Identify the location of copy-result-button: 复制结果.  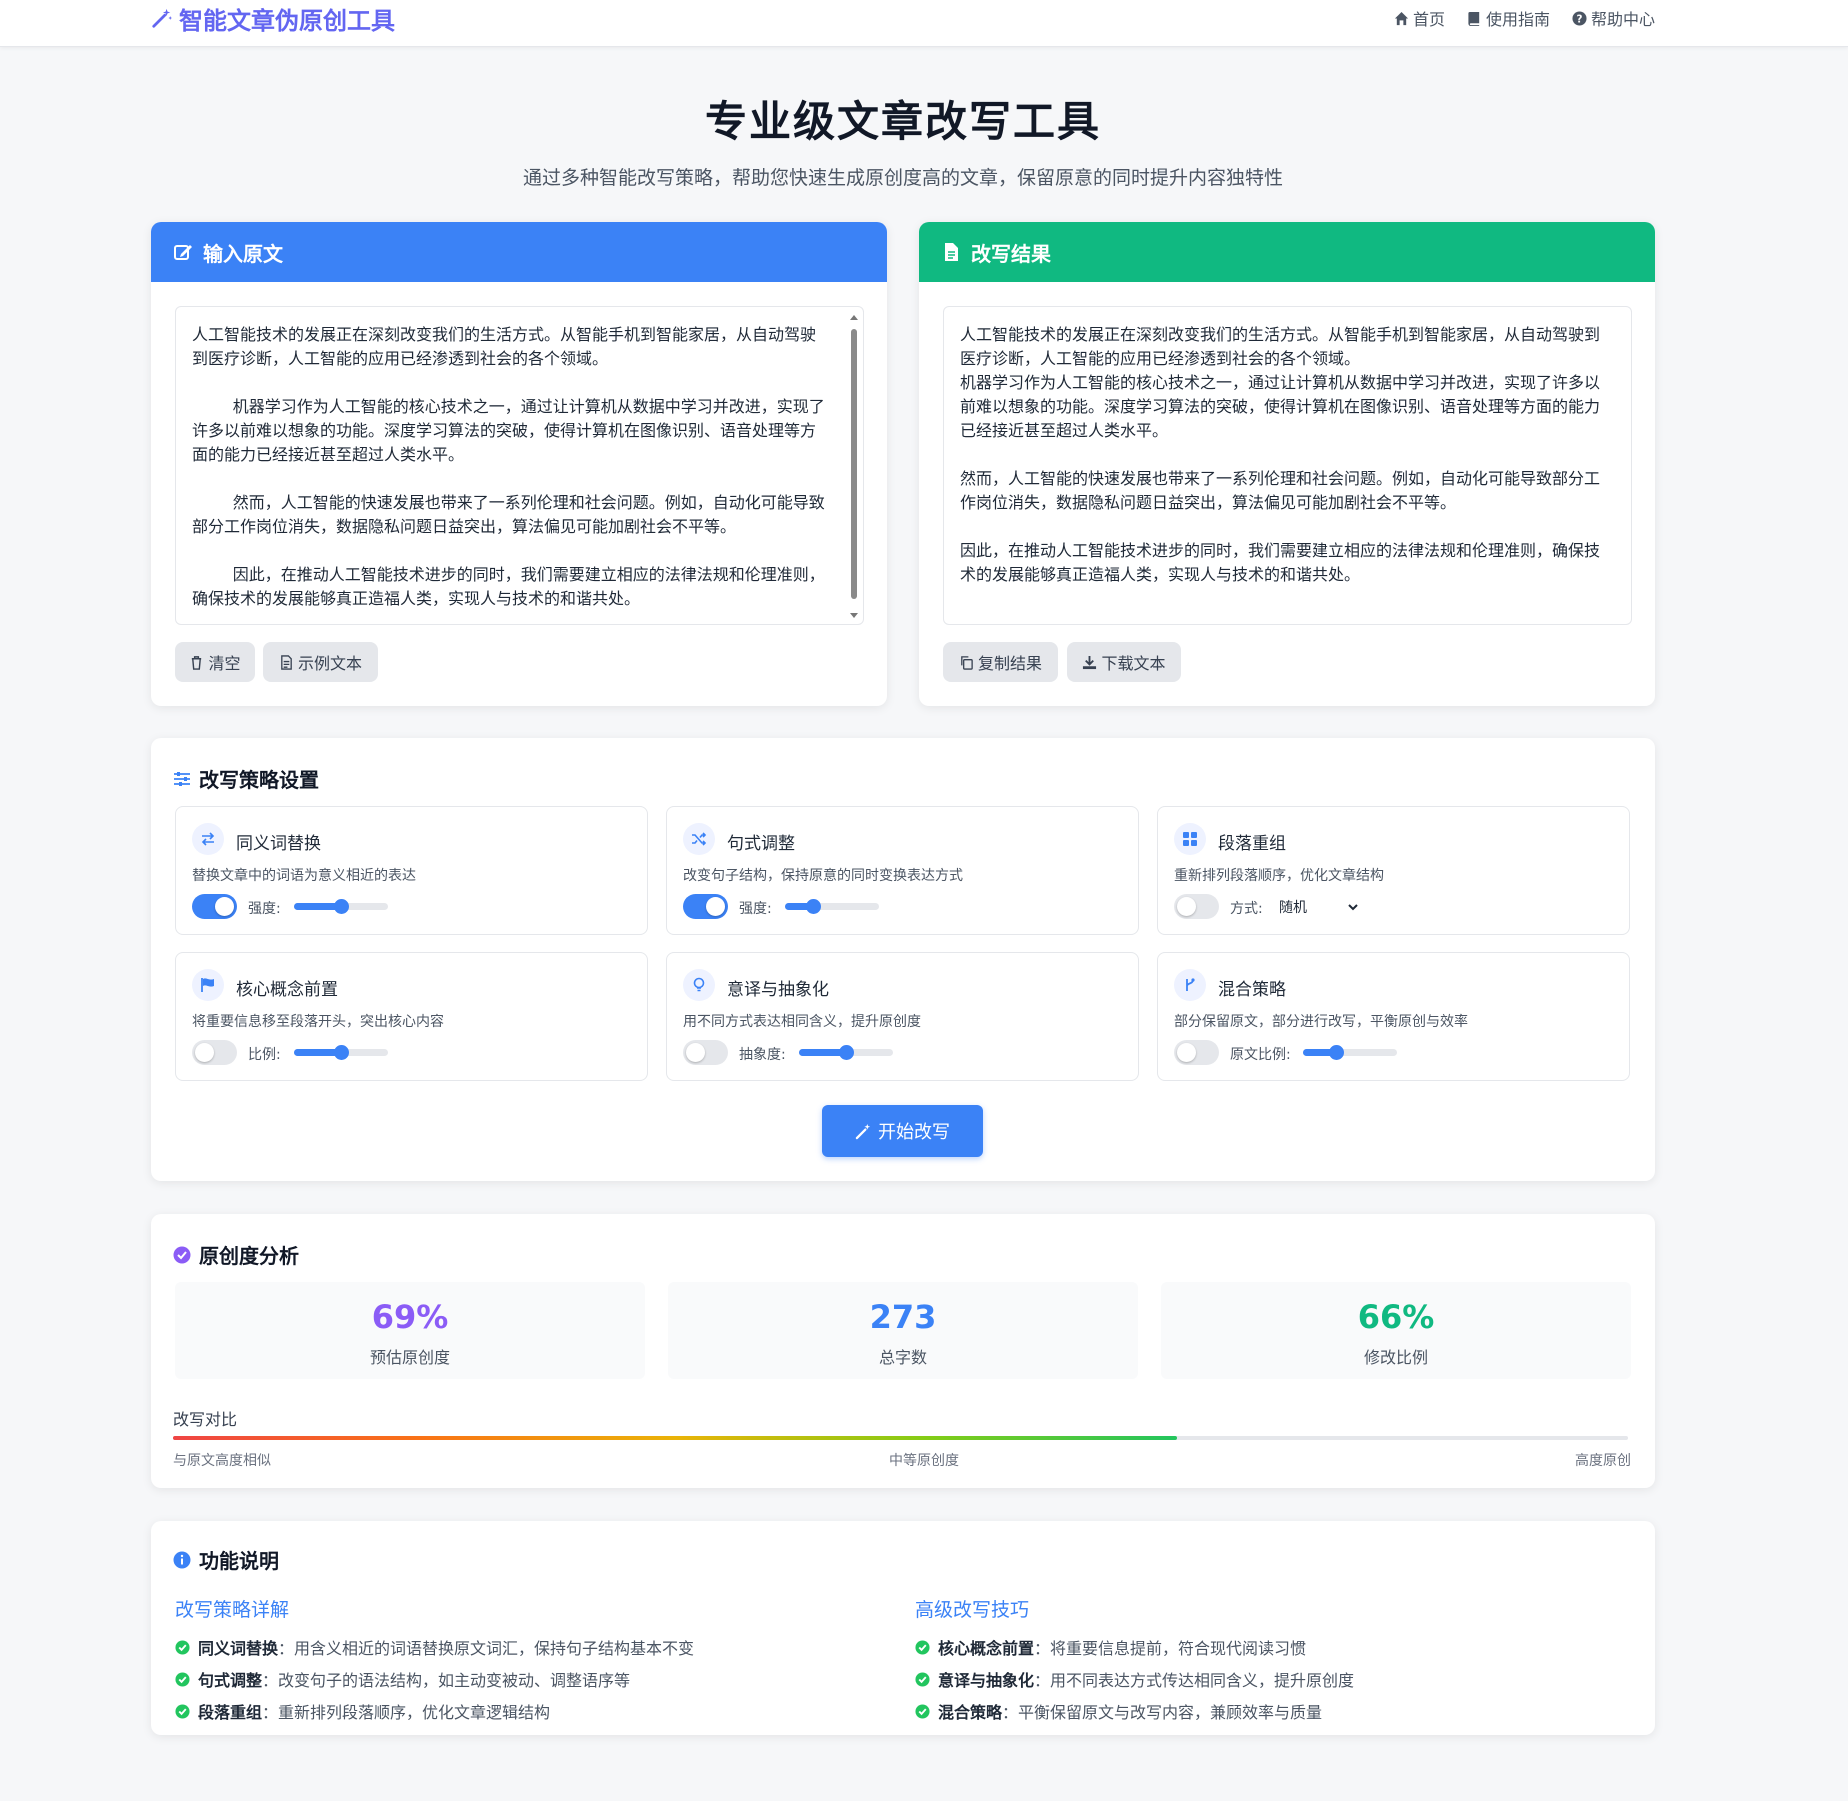
(1000, 662).